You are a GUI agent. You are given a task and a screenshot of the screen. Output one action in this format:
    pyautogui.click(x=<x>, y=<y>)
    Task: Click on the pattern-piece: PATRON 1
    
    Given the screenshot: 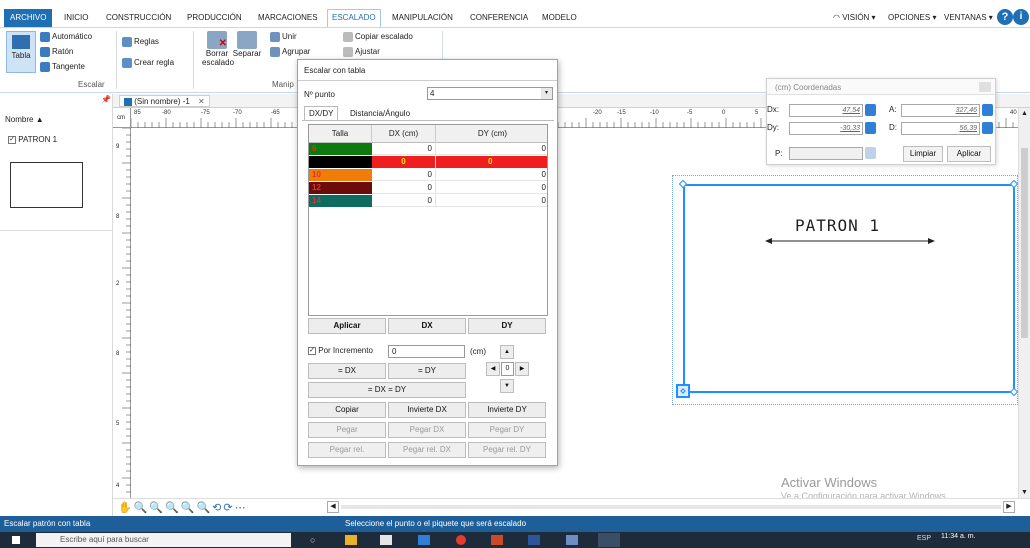 What is the action you would take?
    pyautogui.click(x=849, y=288)
    